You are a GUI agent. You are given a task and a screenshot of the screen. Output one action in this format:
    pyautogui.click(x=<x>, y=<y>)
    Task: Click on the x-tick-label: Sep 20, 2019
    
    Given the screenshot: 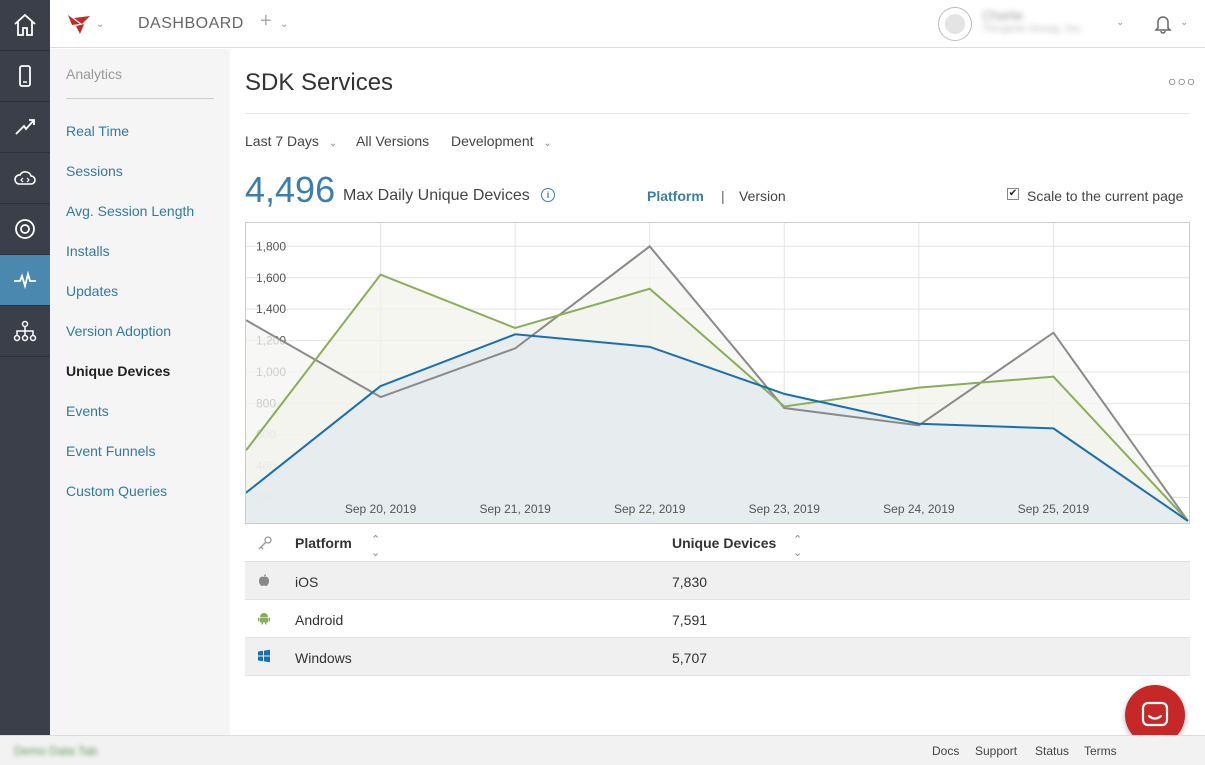 What is the action you would take?
    pyautogui.click(x=381, y=509)
    